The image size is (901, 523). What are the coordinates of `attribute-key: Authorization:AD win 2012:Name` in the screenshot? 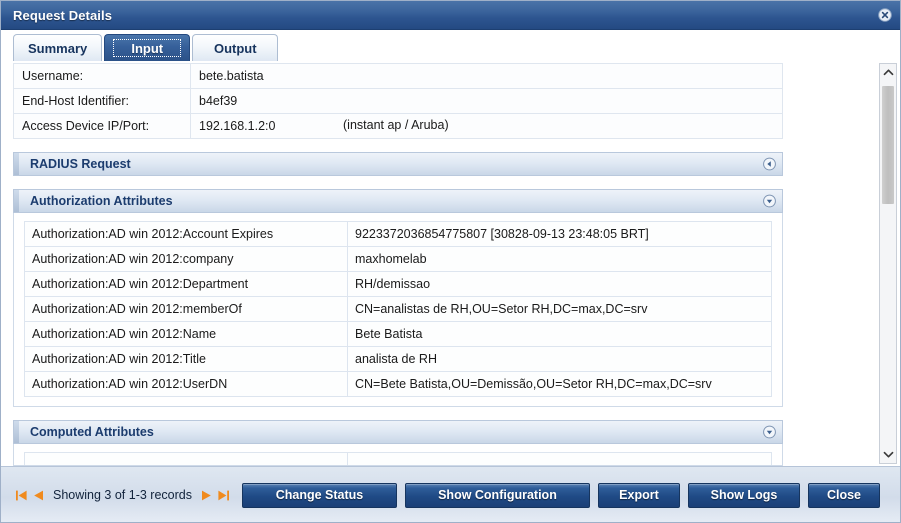 It's located at (186, 334).